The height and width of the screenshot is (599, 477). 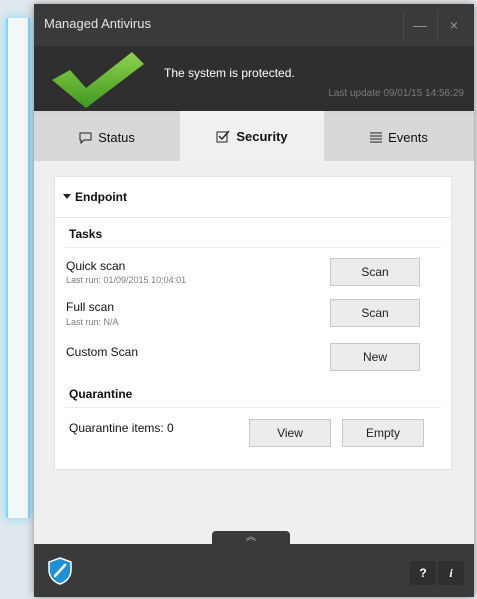 I want to click on chat-bubble-icon, so click(x=85, y=138).